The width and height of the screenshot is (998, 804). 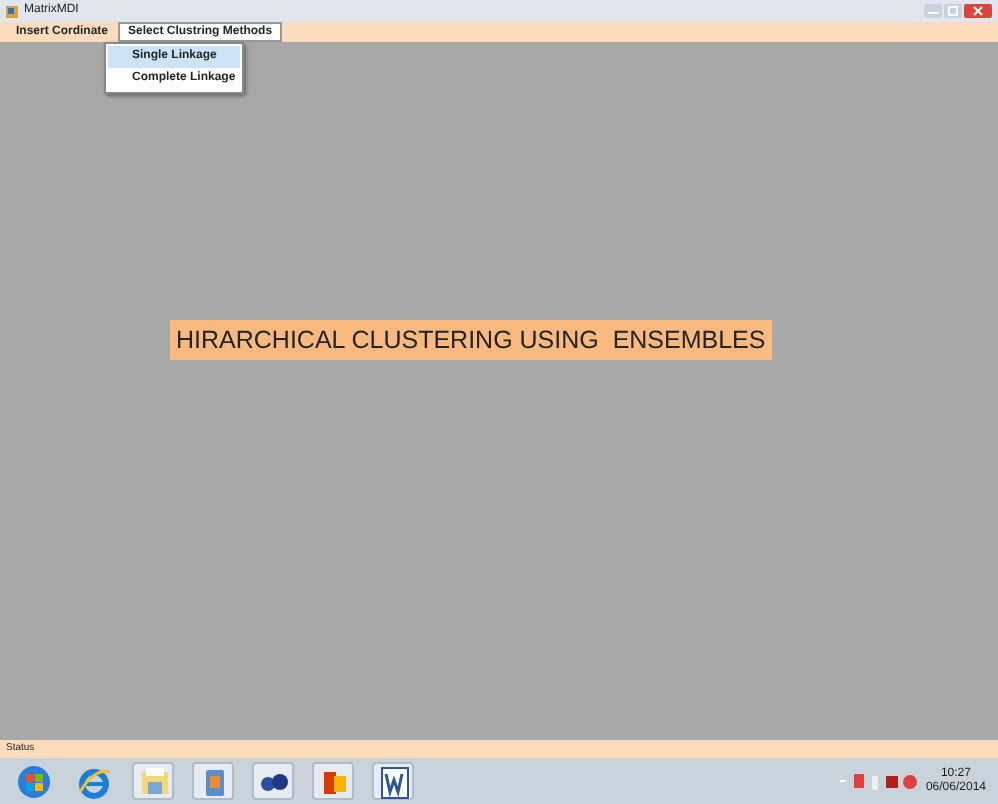 What do you see at coordinates (471, 340) in the screenshot?
I see `banner-text: HIRARCHICAL CLUSTERING USING ENSEMBLES` at bounding box center [471, 340].